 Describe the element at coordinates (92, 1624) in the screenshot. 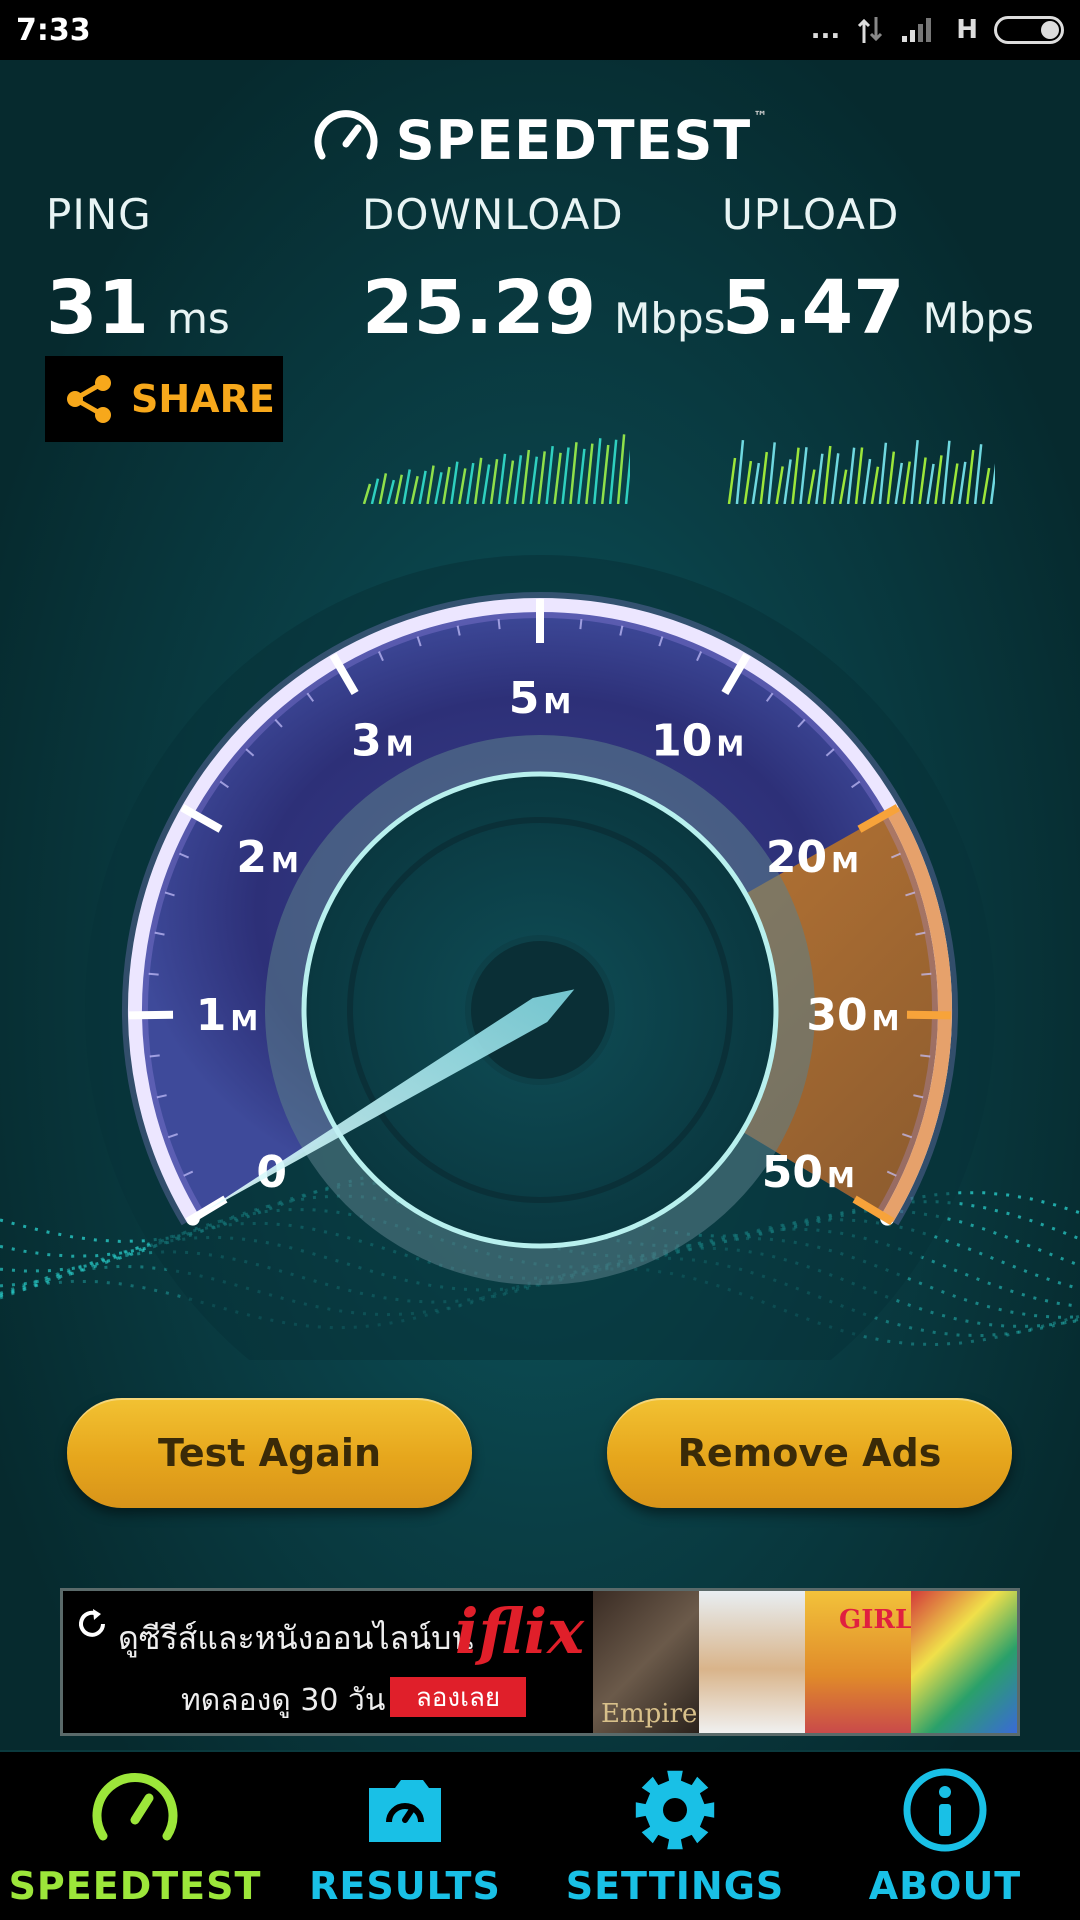

I see `refresh-icon` at that location.